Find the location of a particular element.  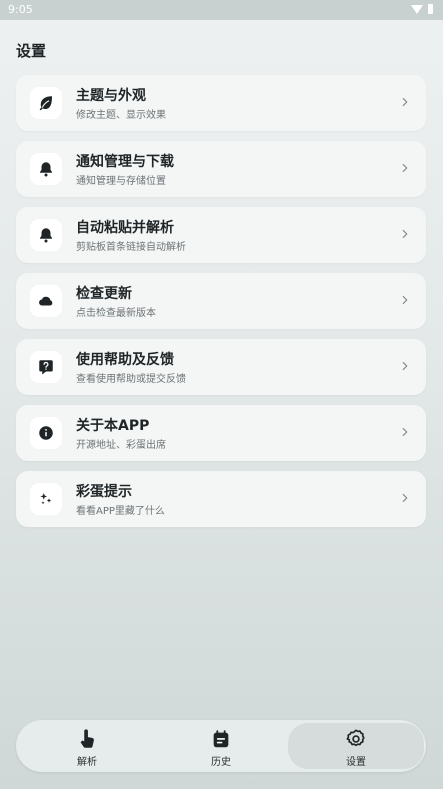

status-bar: 9:05 is located at coordinates (221, 10).